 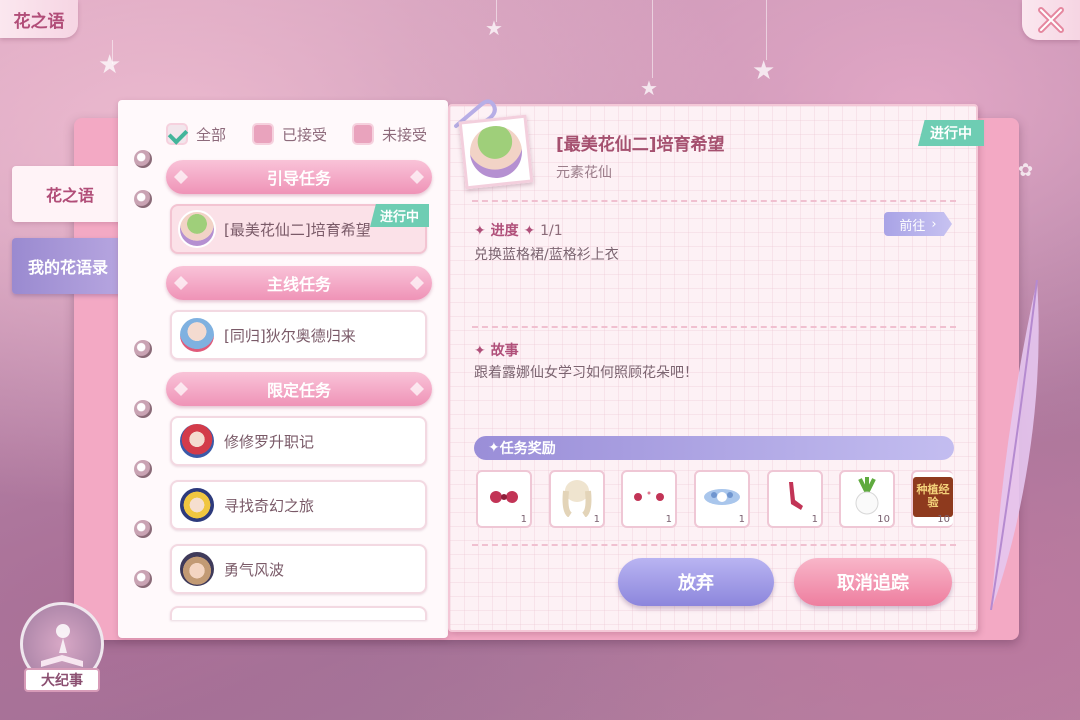 I want to click on red-bow-icon, so click(x=504, y=496).